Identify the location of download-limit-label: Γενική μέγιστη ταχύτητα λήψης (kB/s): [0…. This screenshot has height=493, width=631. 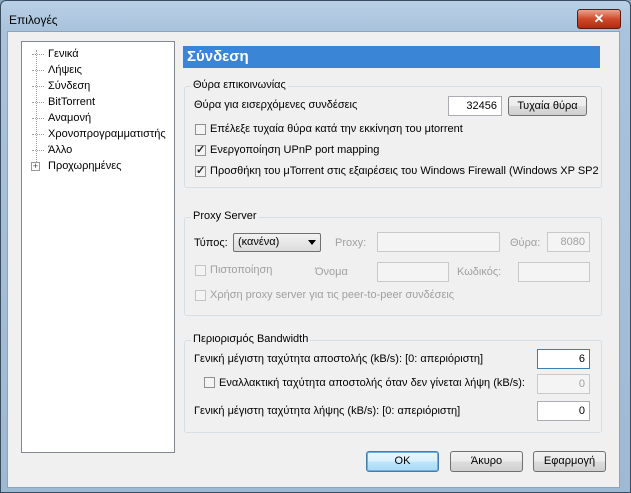
(327, 411).